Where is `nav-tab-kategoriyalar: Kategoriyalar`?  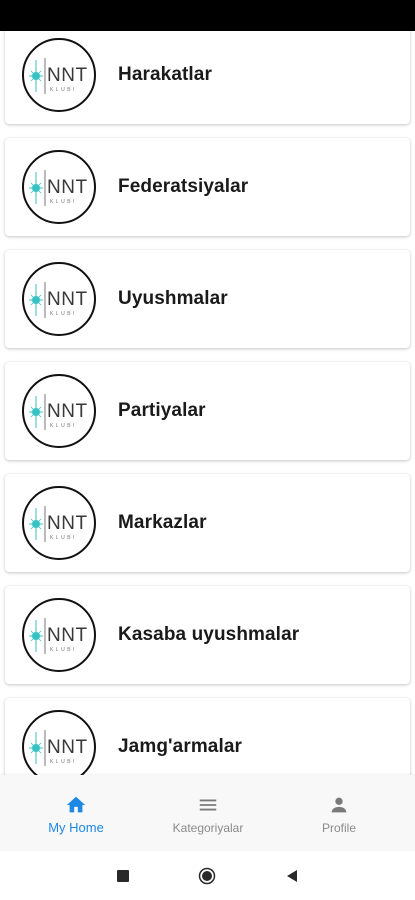
nav-tab-kategoriyalar: Kategoriyalar is located at coordinates (208, 813).